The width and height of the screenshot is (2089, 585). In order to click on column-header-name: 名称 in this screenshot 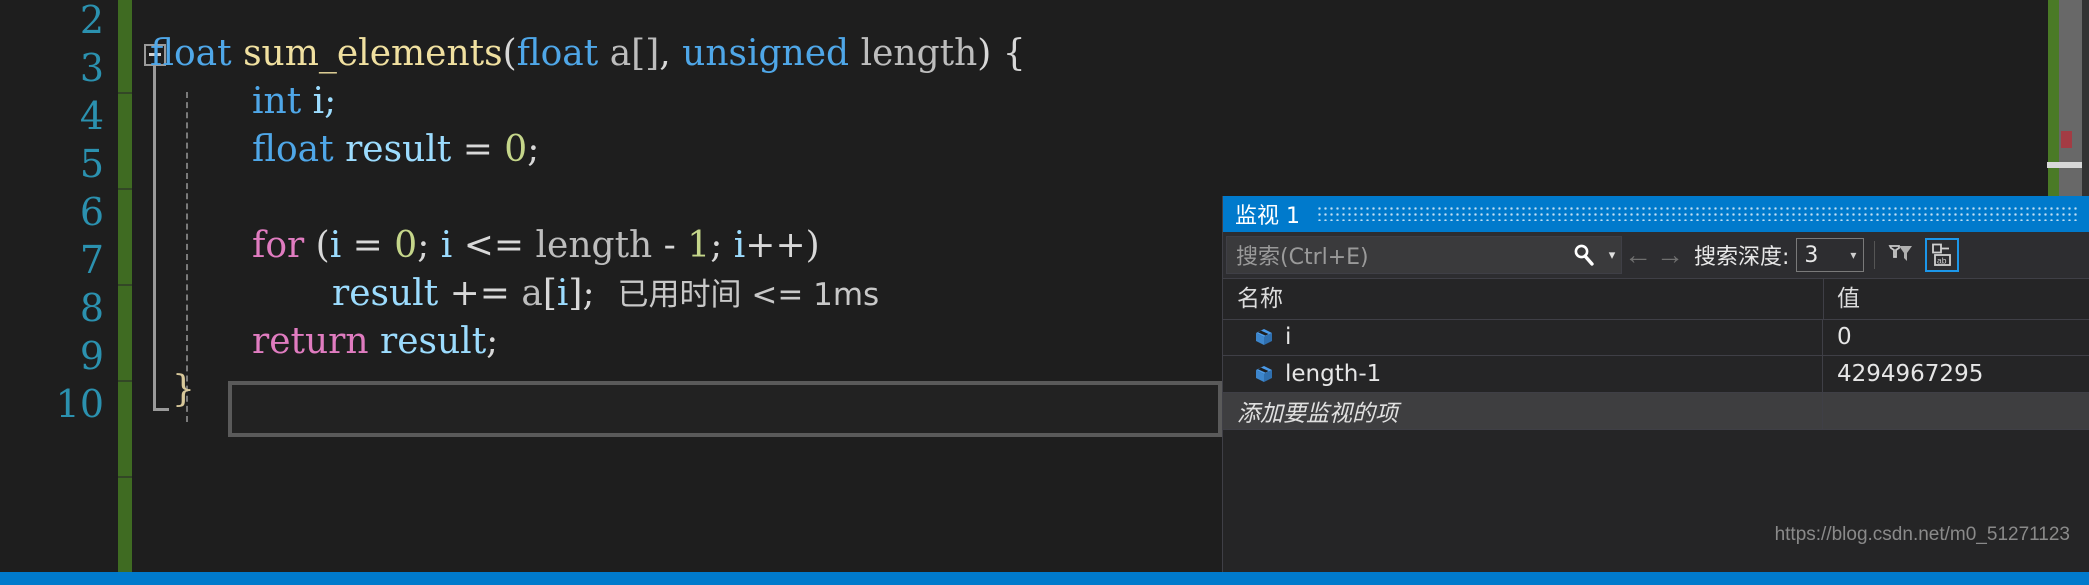, I will do `click(1523, 299)`.